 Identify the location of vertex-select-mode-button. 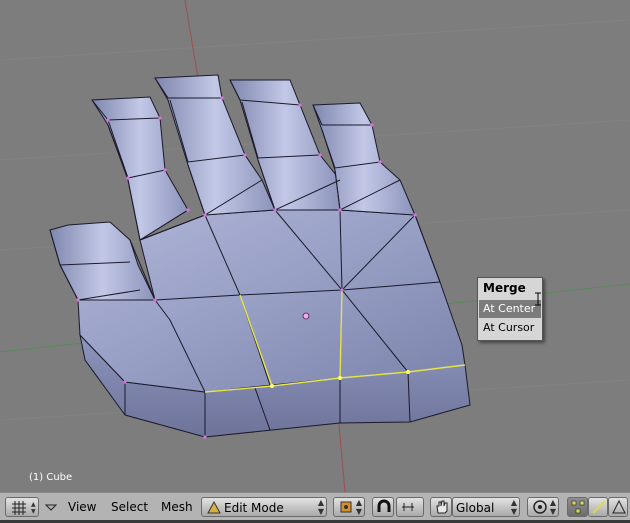
(577, 507).